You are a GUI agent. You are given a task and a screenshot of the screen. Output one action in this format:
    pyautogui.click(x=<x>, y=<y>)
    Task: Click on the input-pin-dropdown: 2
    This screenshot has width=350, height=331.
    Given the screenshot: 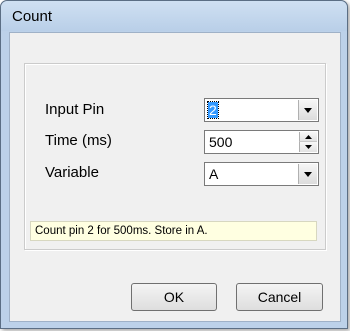 What is the action you would take?
    pyautogui.click(x=261, y=110)
    